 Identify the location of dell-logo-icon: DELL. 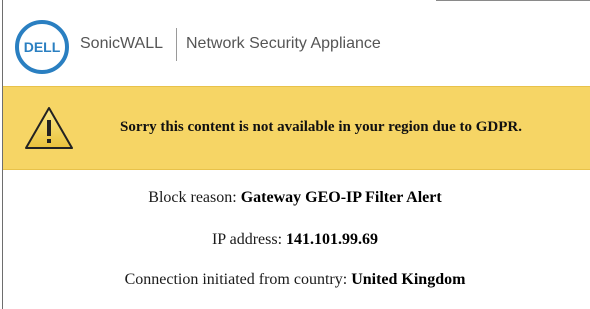
(42, 47).